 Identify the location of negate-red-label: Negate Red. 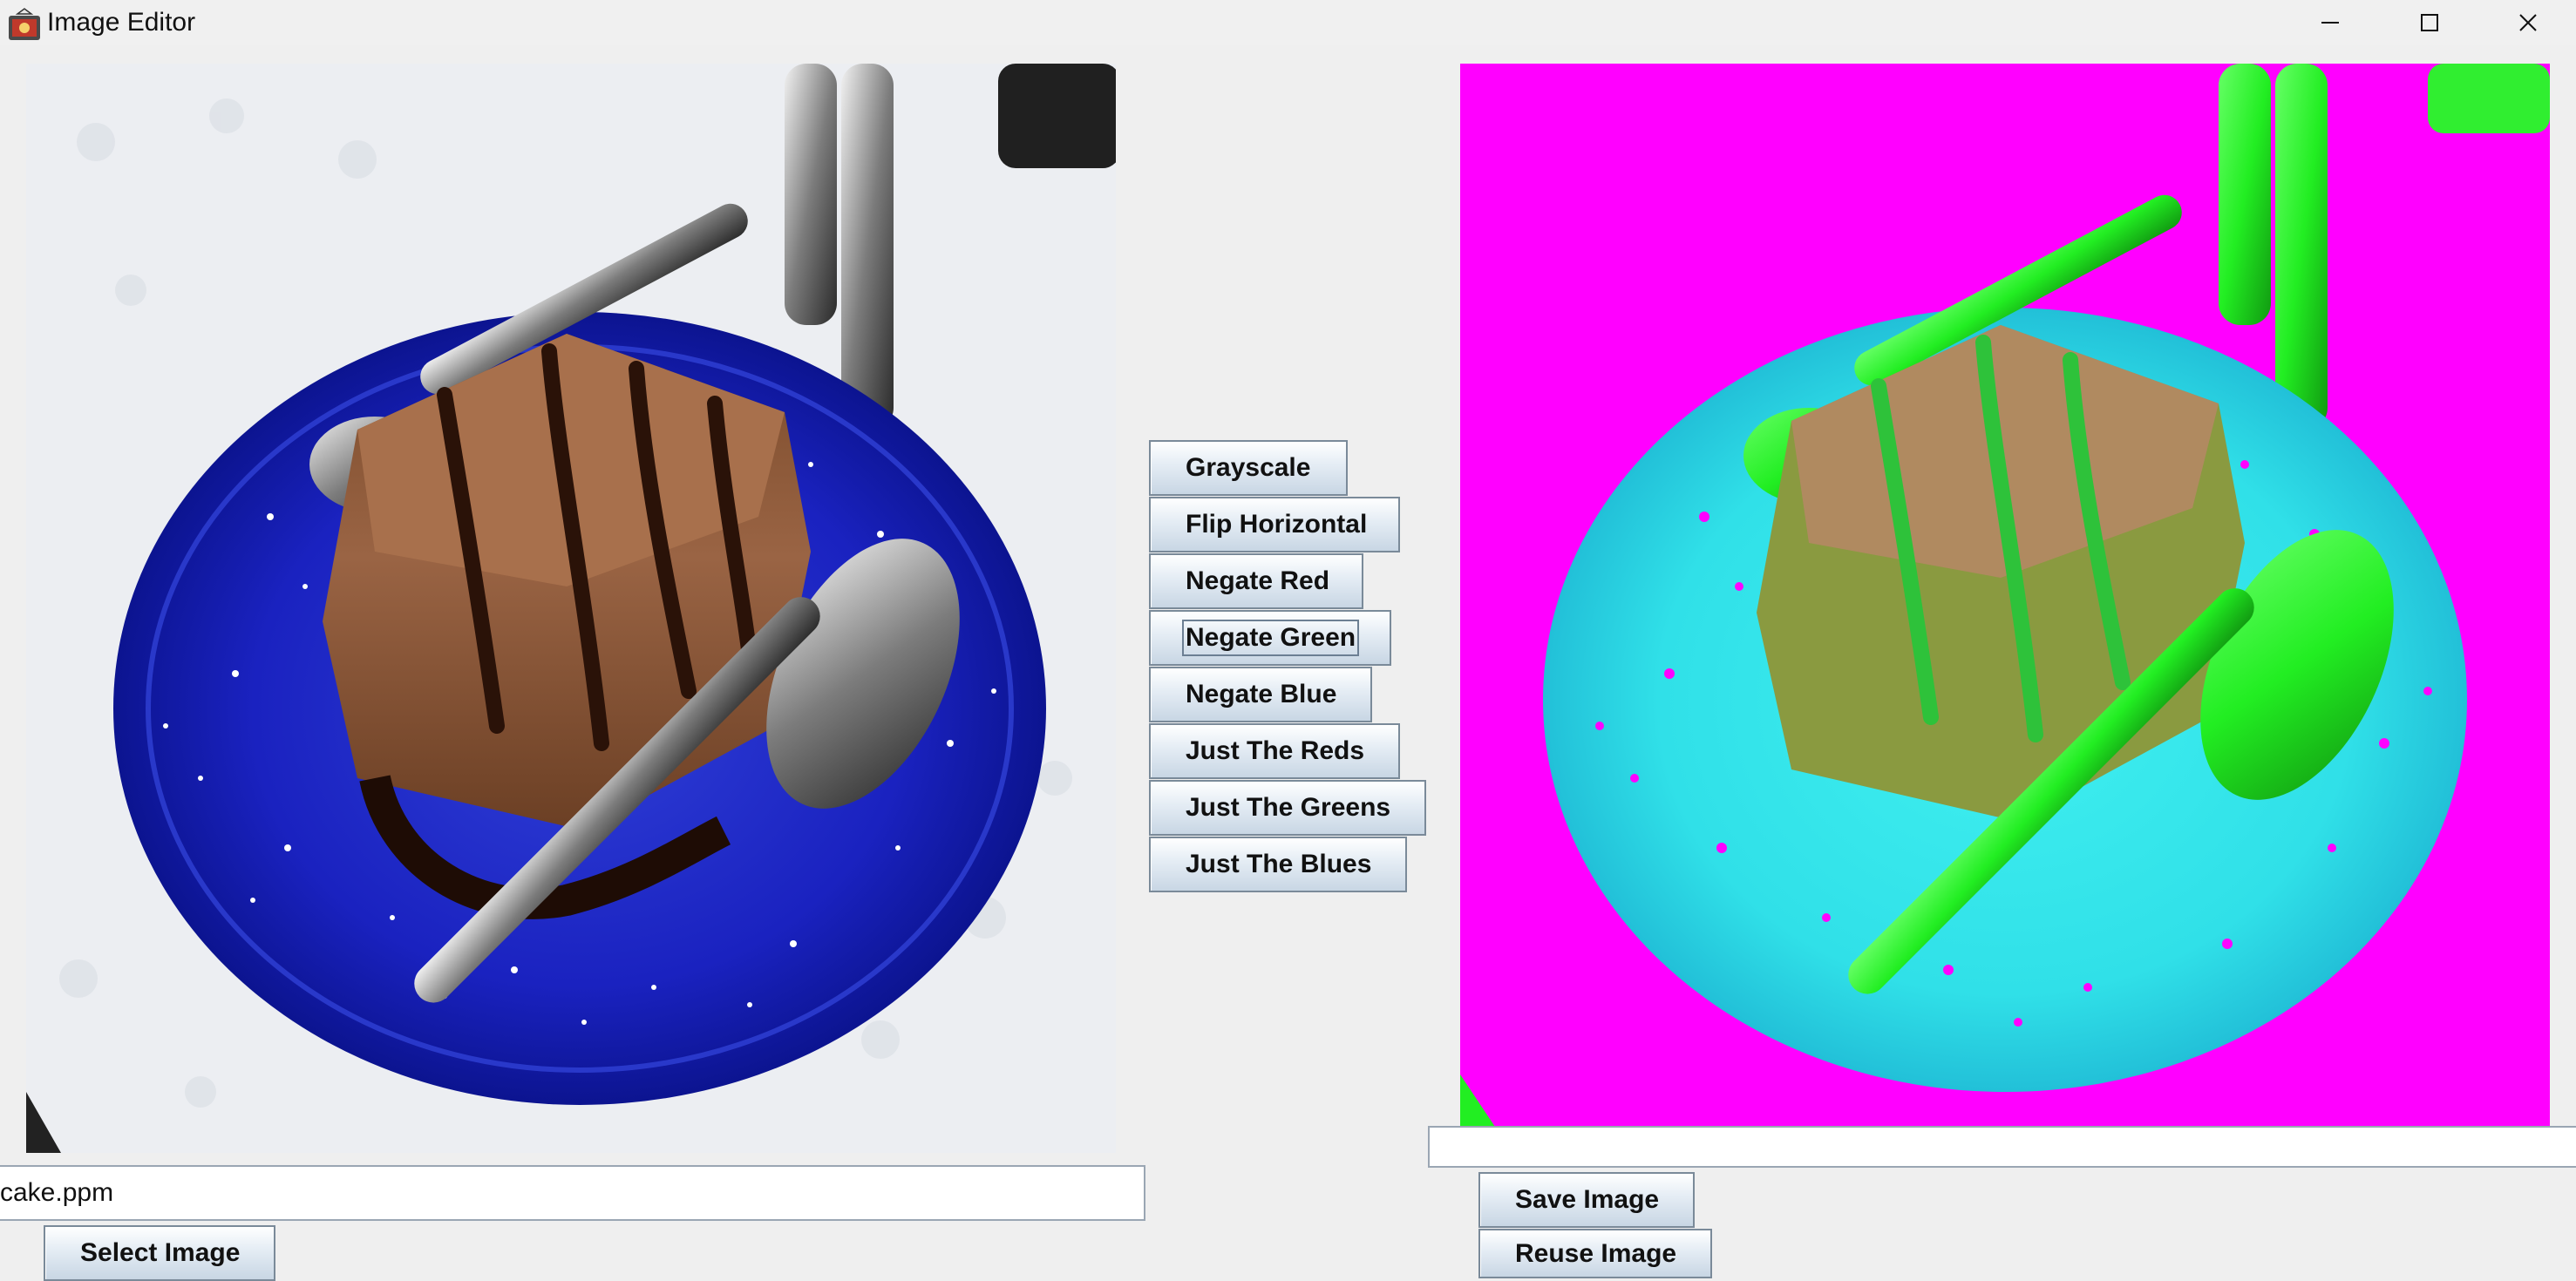
(1258, 580).